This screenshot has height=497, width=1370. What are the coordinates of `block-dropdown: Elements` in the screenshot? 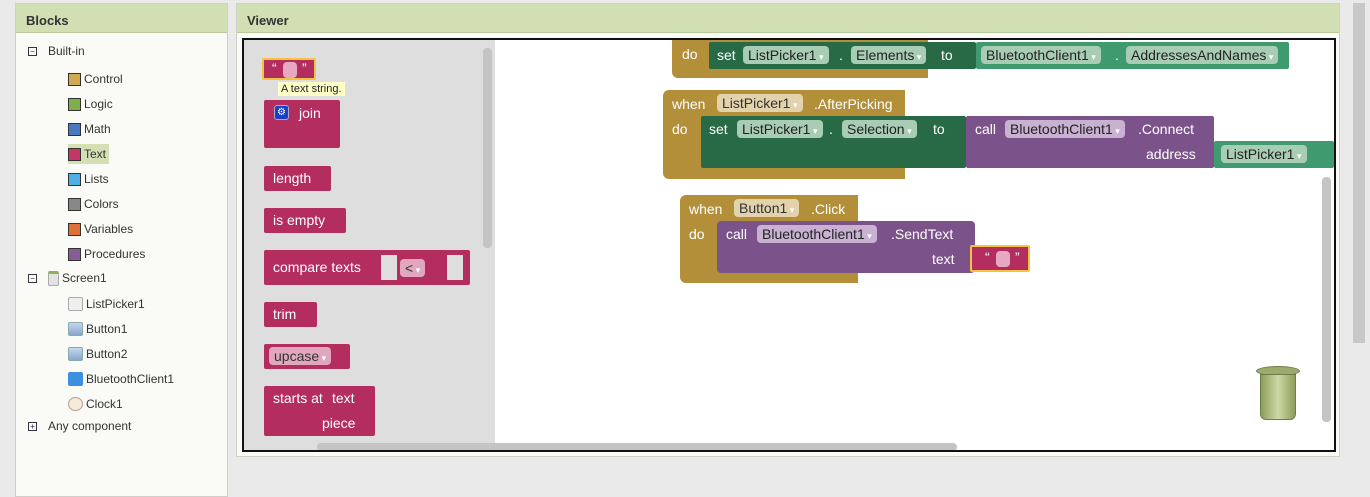 It's located at (889, 55).